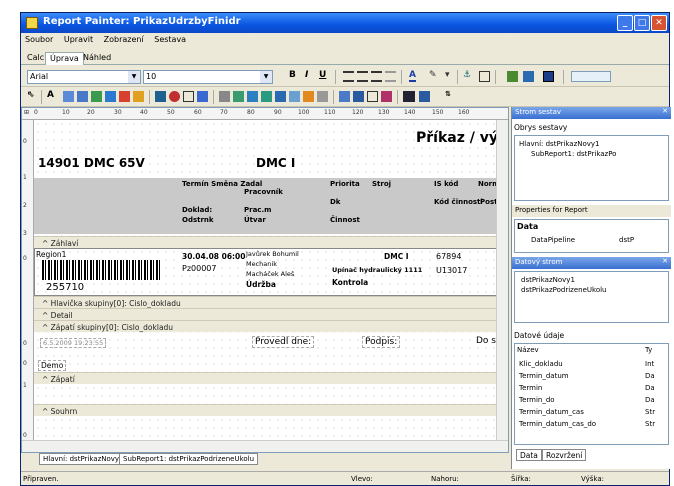 Image resolution: width=674 pixels, height=486 pixels. Describe the element at coordinates (261, 264) in the screenshot. I see `detail-person2: Mechanik` at that location.